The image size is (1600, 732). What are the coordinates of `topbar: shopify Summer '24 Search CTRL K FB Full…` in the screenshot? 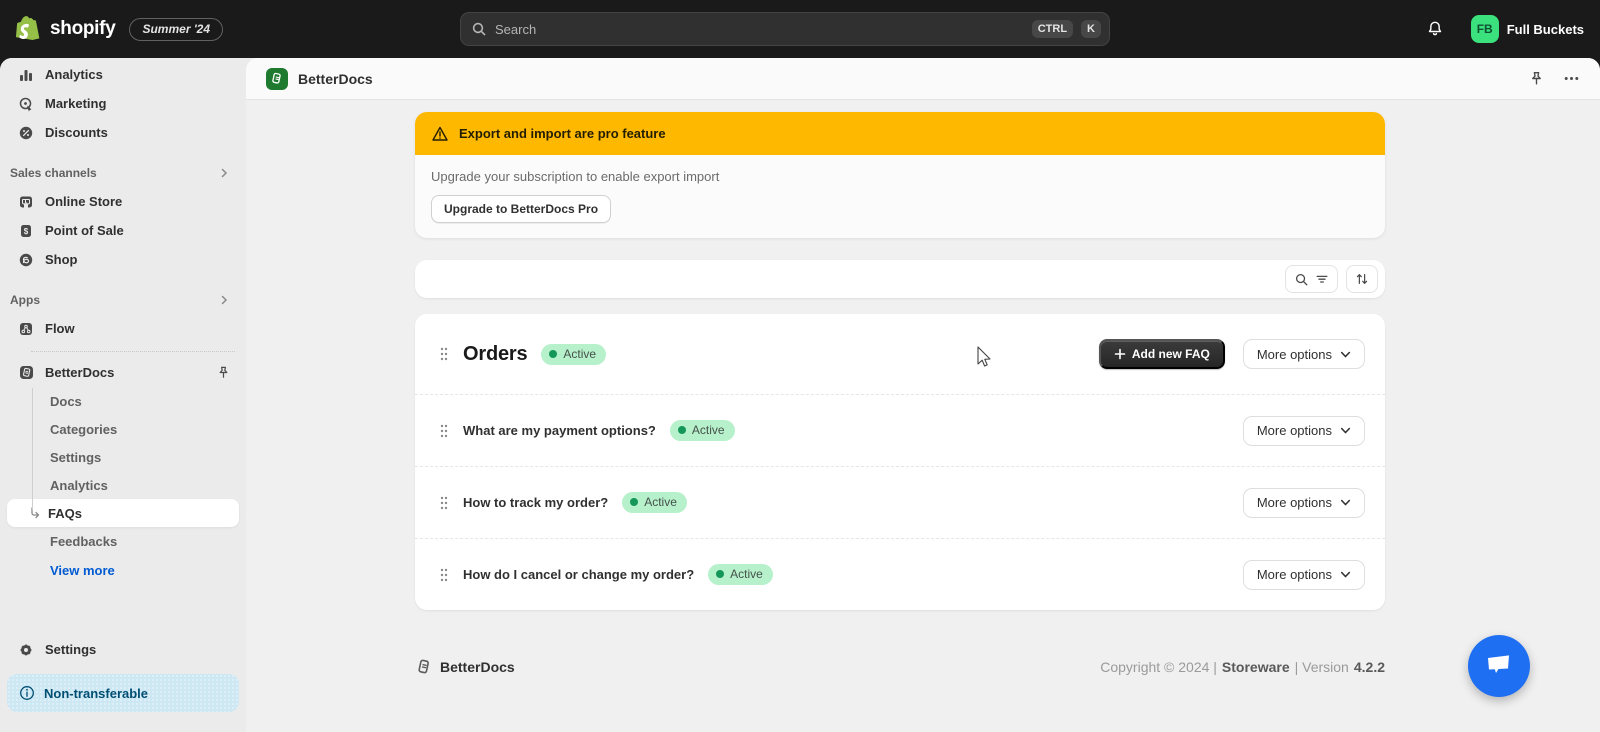 It's located at (800, 29).